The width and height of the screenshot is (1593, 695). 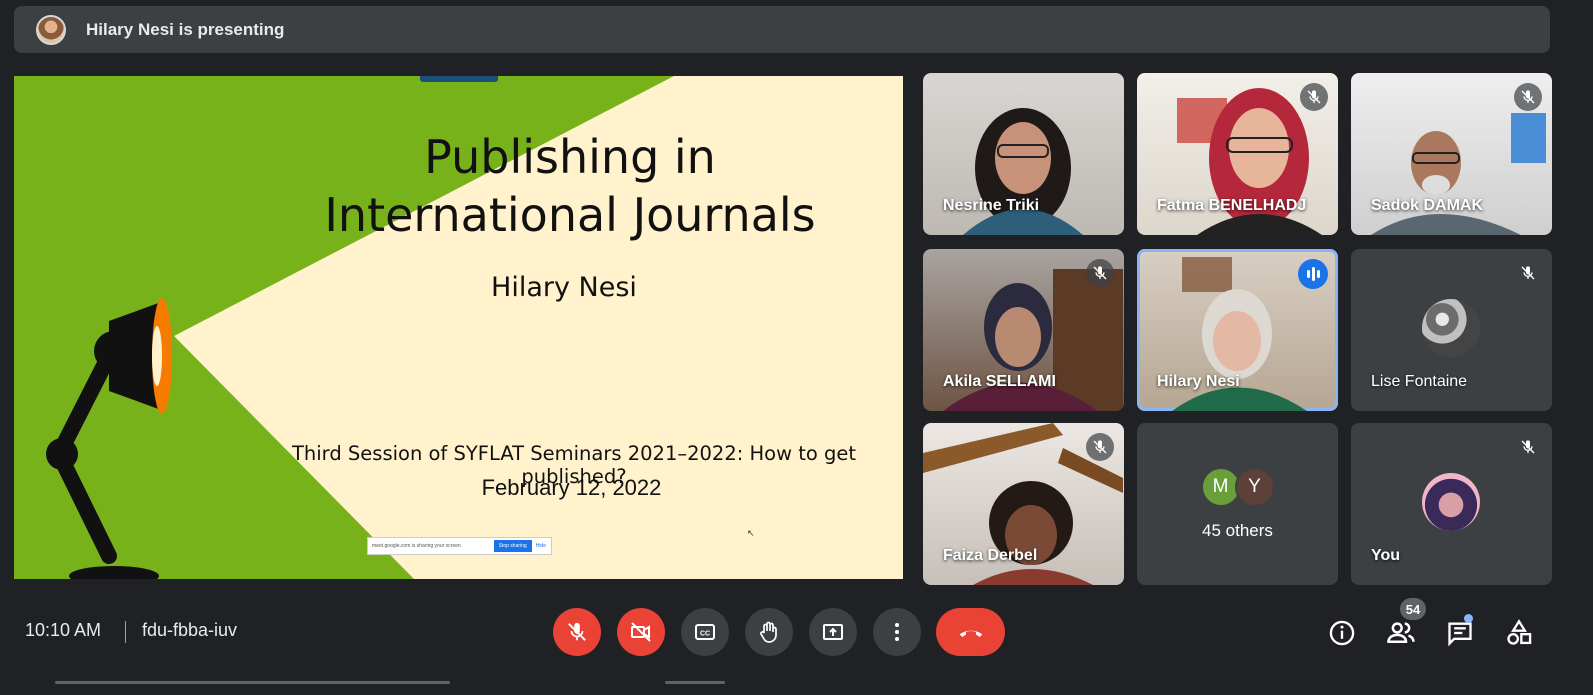 I want to click on mouse-cursor-icon: ↖, so click(x=751, y=533).